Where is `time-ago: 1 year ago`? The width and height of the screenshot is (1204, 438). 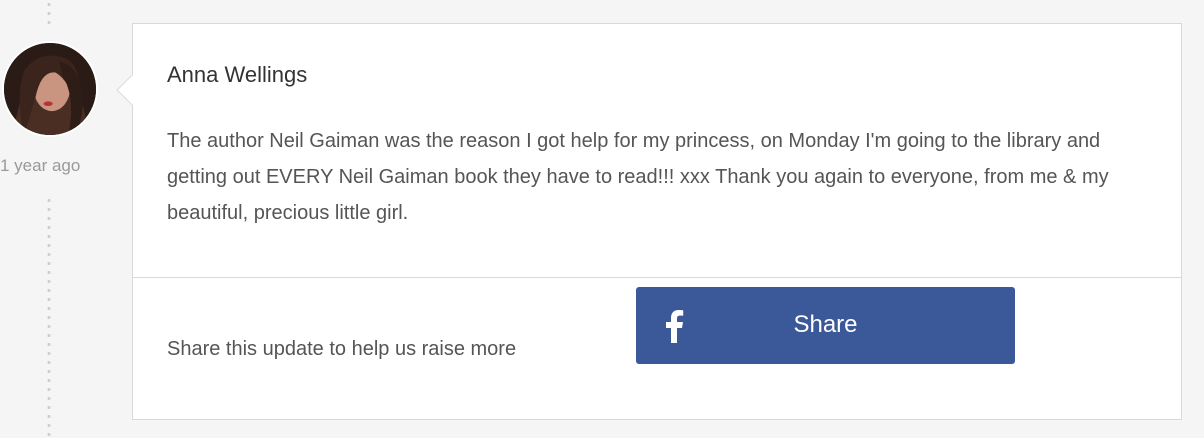 time-ago: 1 year ago is located at coordinates (40, 165).